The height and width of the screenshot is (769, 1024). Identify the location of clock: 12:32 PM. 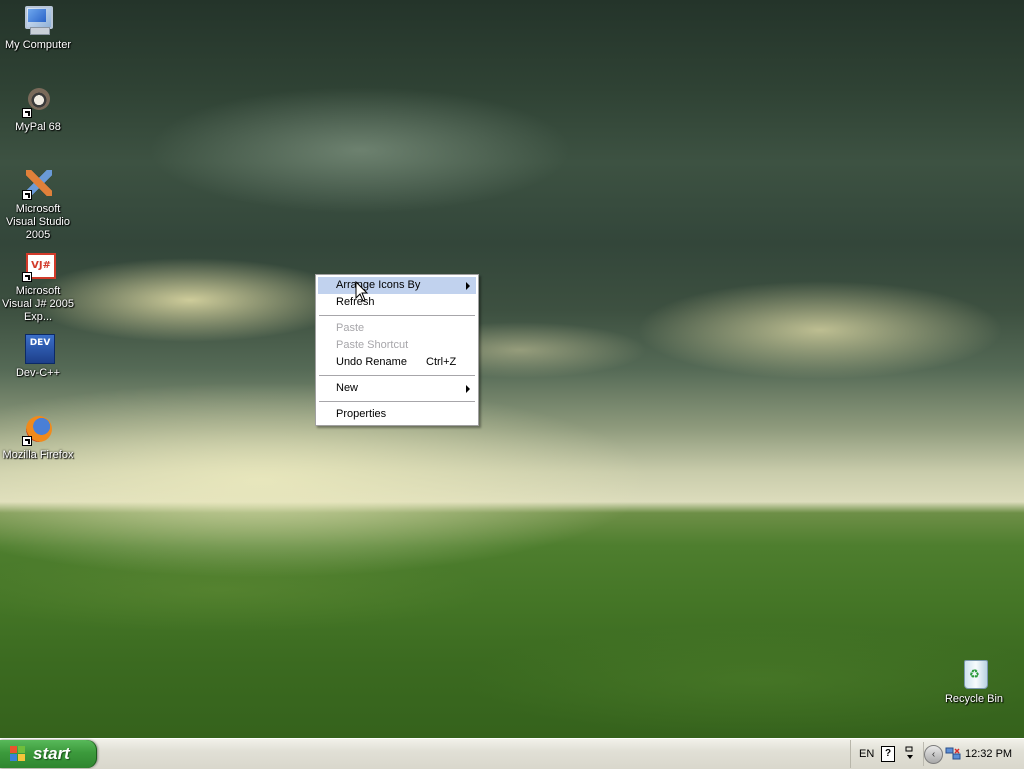
(988, 754).